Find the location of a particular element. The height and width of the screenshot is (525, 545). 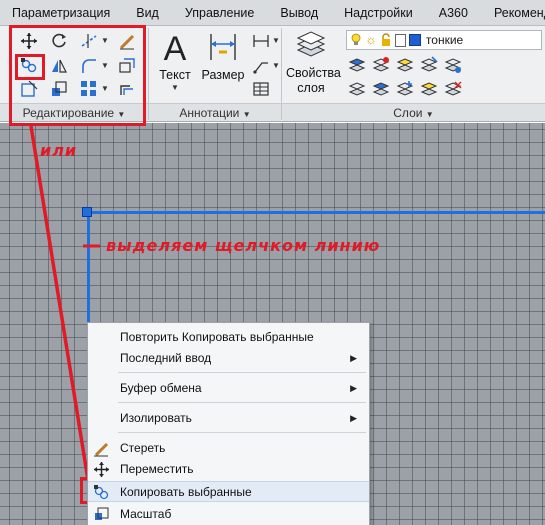

table-icon is located at coordinates (261, 89).